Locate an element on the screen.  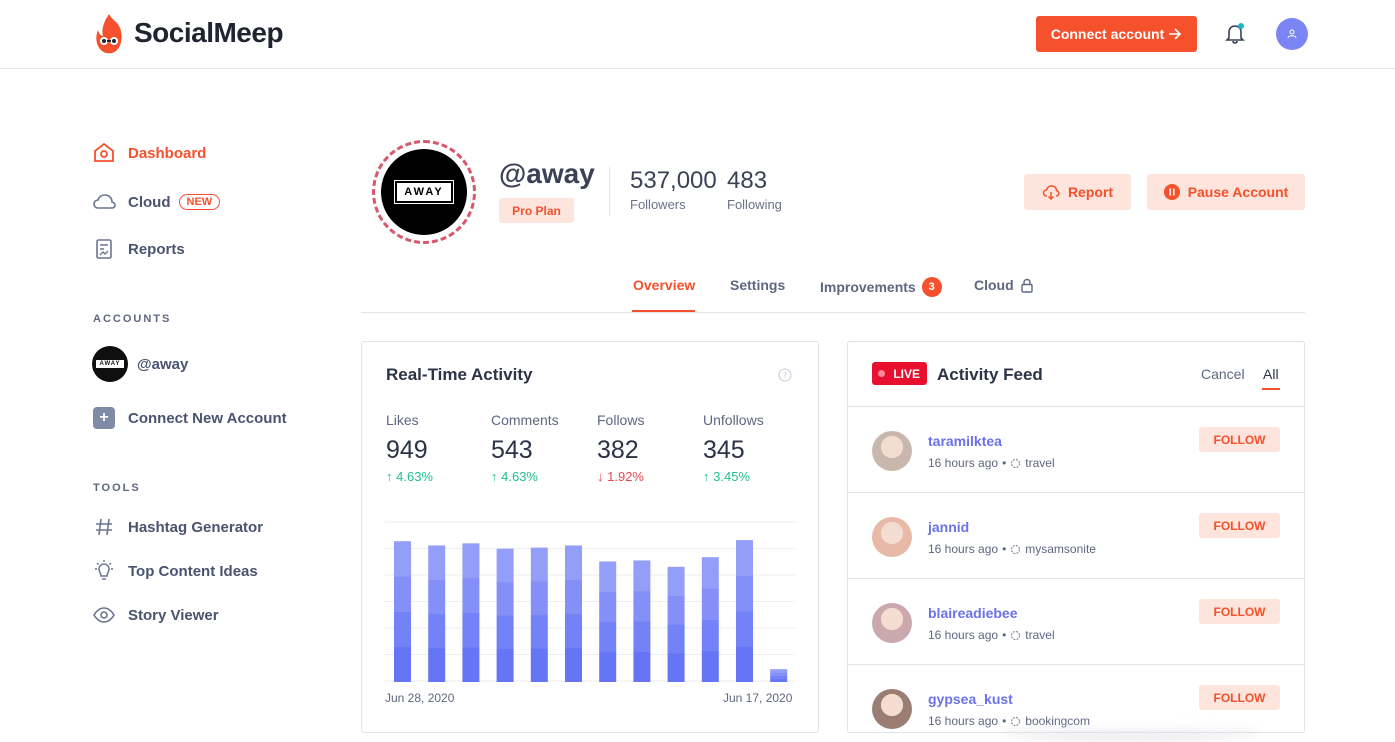
lightbulb-icon is located at coordinates (104, 571).